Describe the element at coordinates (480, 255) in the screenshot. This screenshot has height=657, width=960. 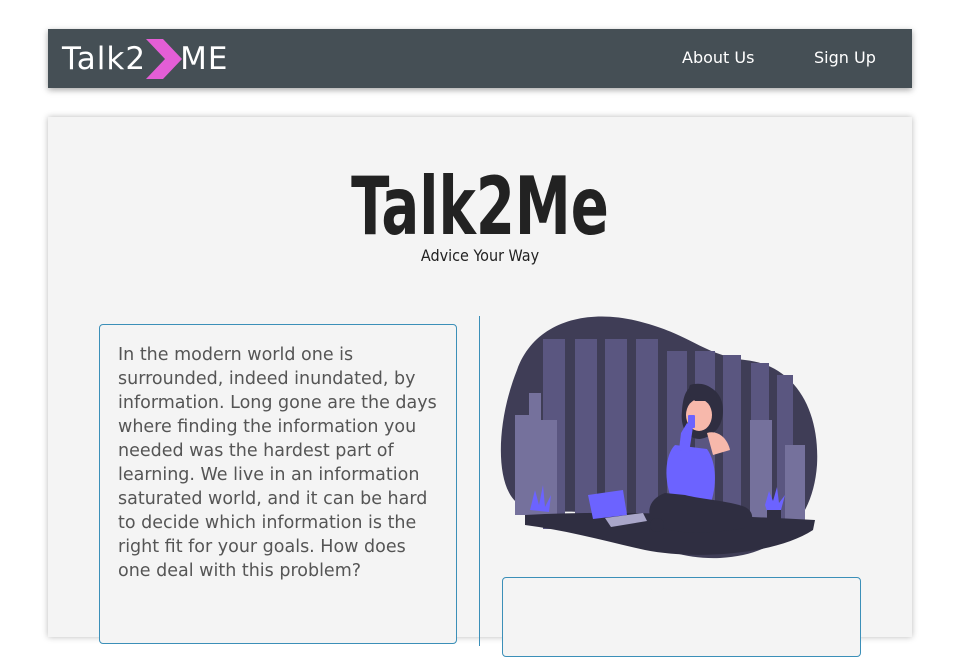
I see `hero-subtitle: Advice Your Way` at that location.